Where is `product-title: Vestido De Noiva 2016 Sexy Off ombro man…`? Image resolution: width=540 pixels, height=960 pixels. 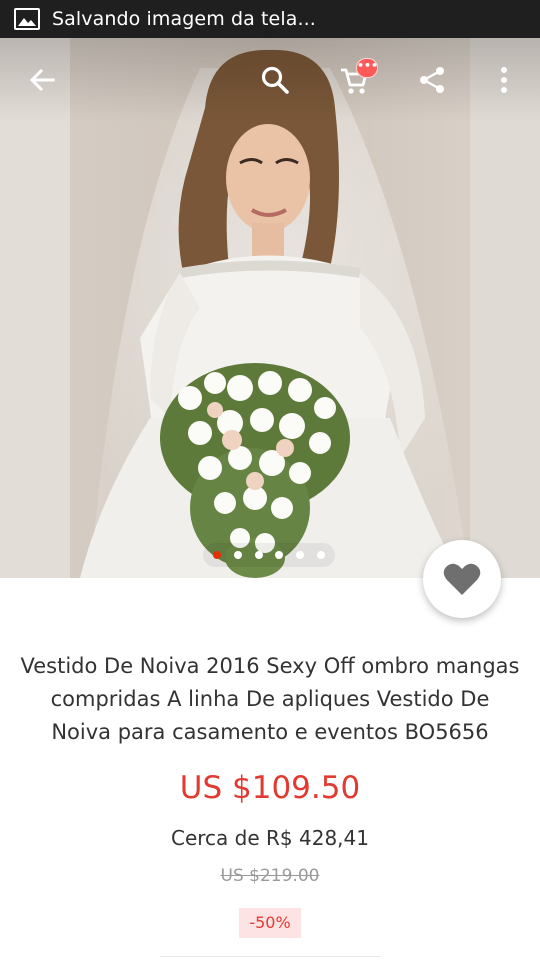 product-title: Vestido De Noiva 2016 Sexy Off ombro man… is located at coordinates (270, 699).